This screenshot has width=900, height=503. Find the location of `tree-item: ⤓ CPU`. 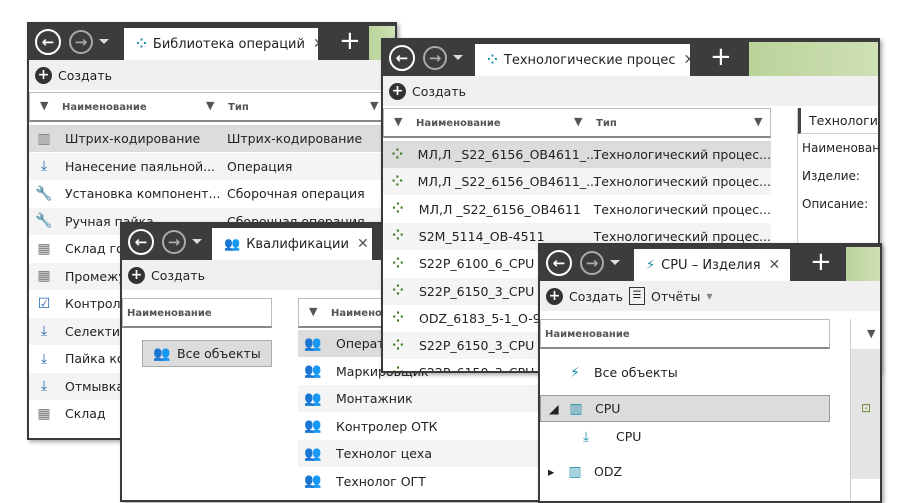

tree-item: ⤓ CPU is located at coordinates (685, 436).